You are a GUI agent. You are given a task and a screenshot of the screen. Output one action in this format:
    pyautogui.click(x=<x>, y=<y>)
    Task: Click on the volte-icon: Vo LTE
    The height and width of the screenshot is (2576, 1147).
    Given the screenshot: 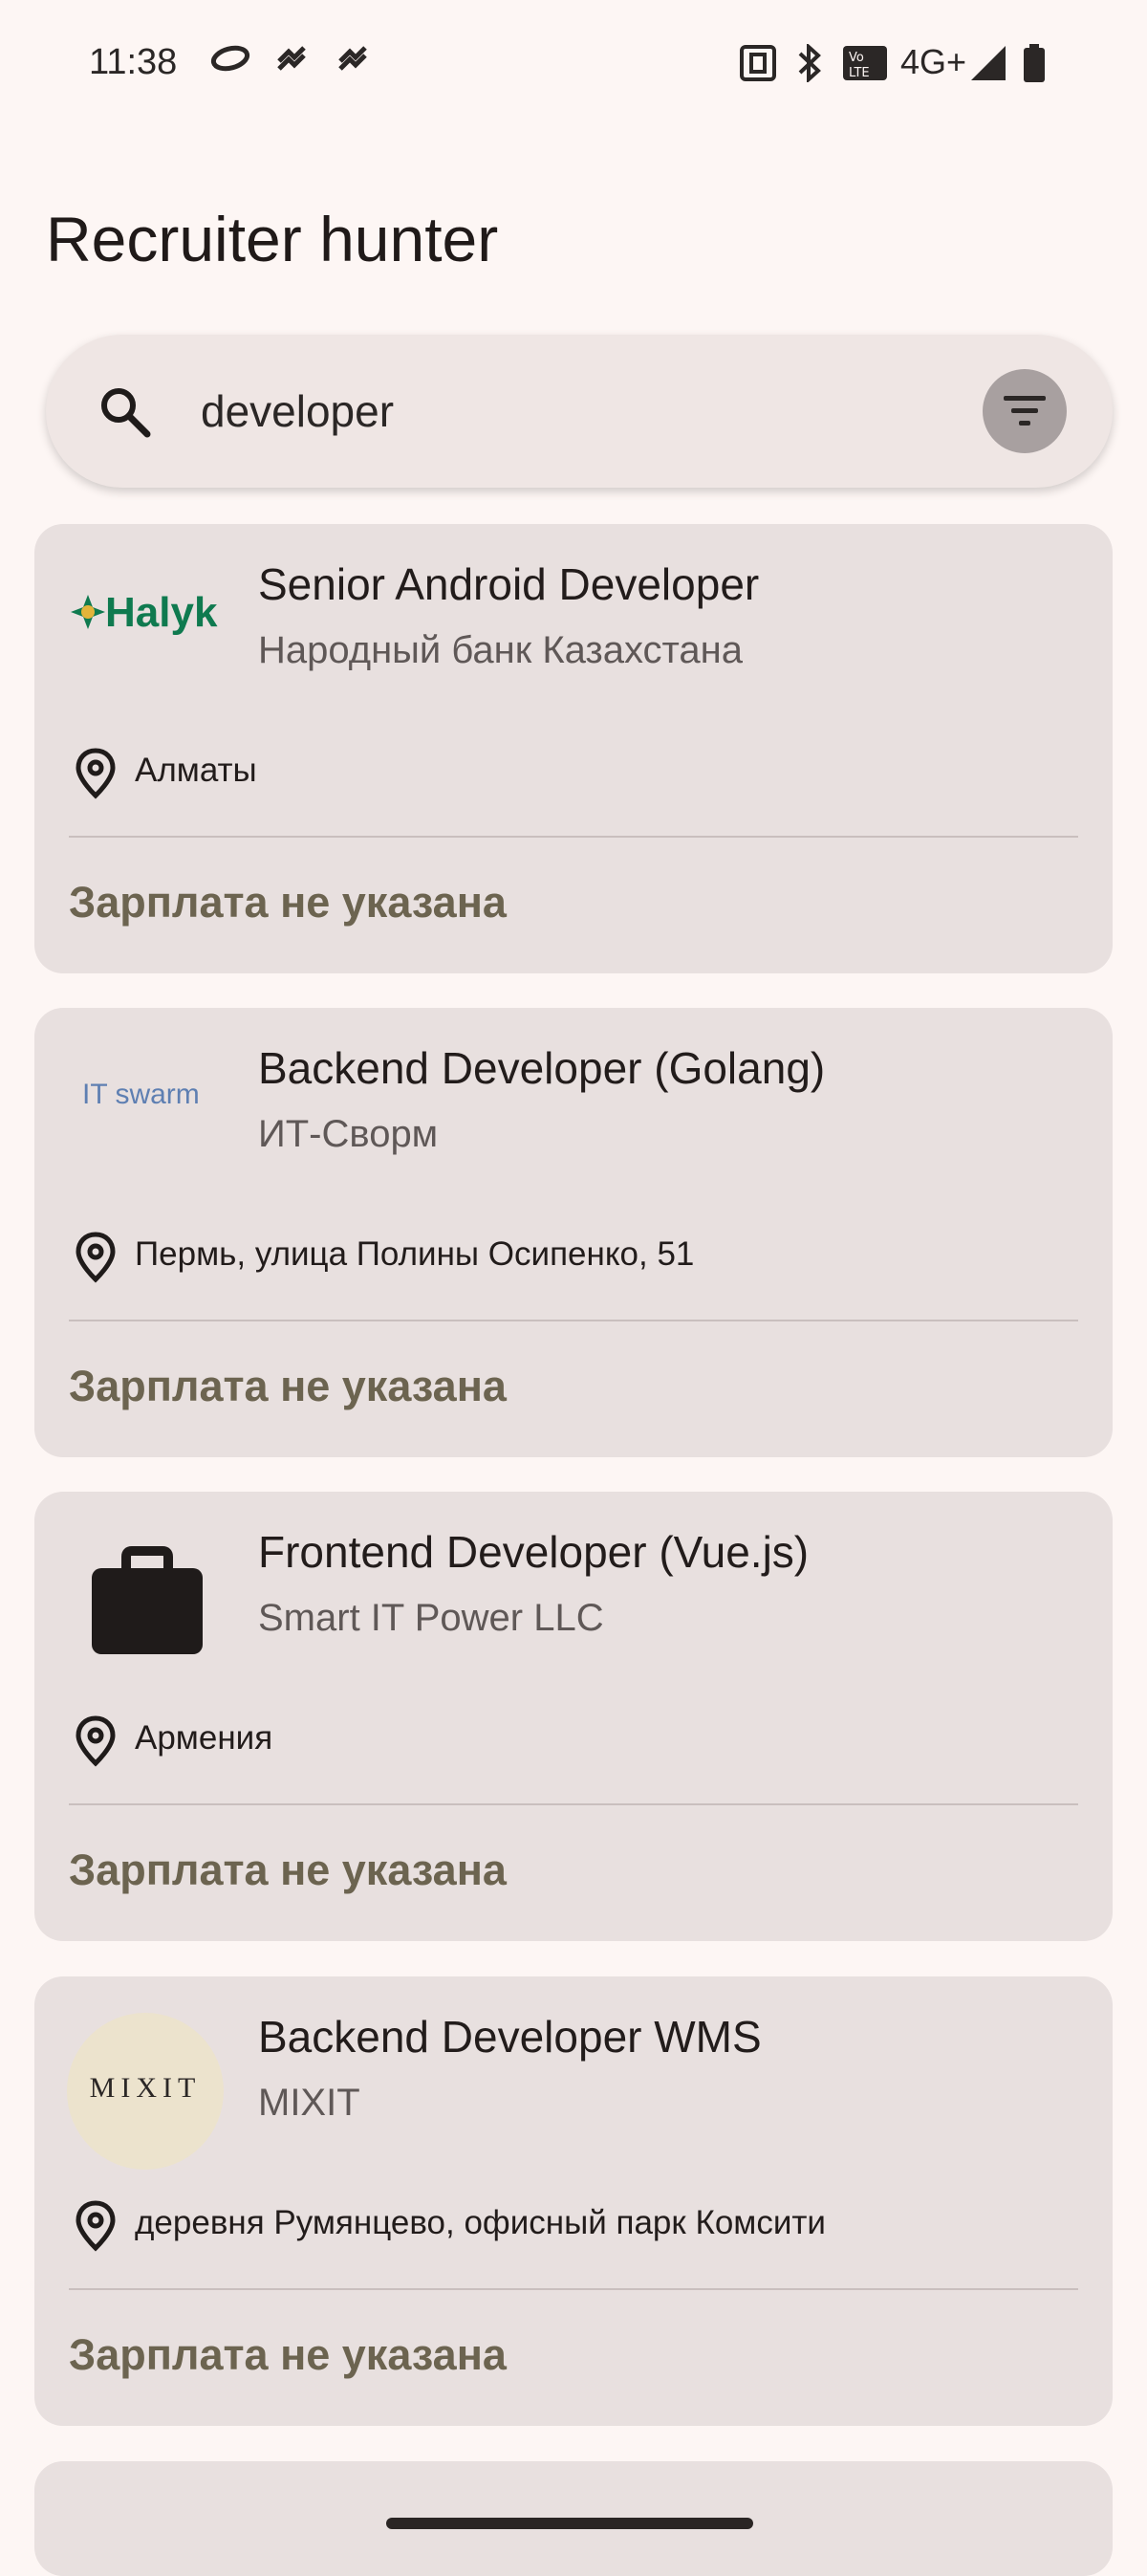 What is the action you would take?
    pyautogui.click(x=865, y=65)
    